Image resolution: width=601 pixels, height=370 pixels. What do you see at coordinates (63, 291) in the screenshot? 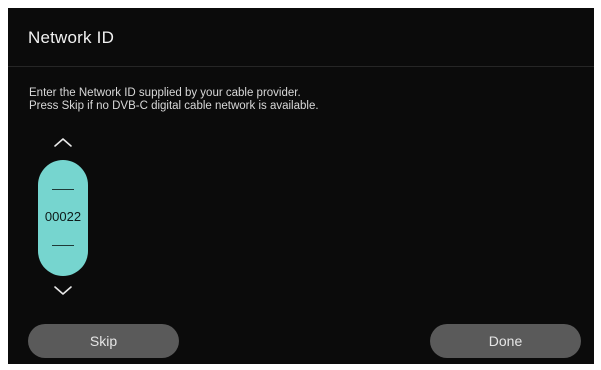
I see `chevron-down-icon` at bounding box center [63, 291].